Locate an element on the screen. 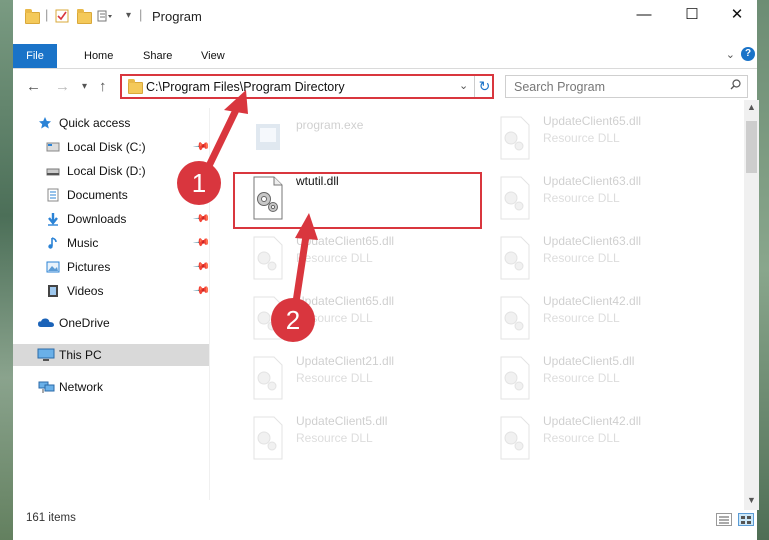  sidebar-item-quick-access: Quick access is located at coordinates (111, 123).